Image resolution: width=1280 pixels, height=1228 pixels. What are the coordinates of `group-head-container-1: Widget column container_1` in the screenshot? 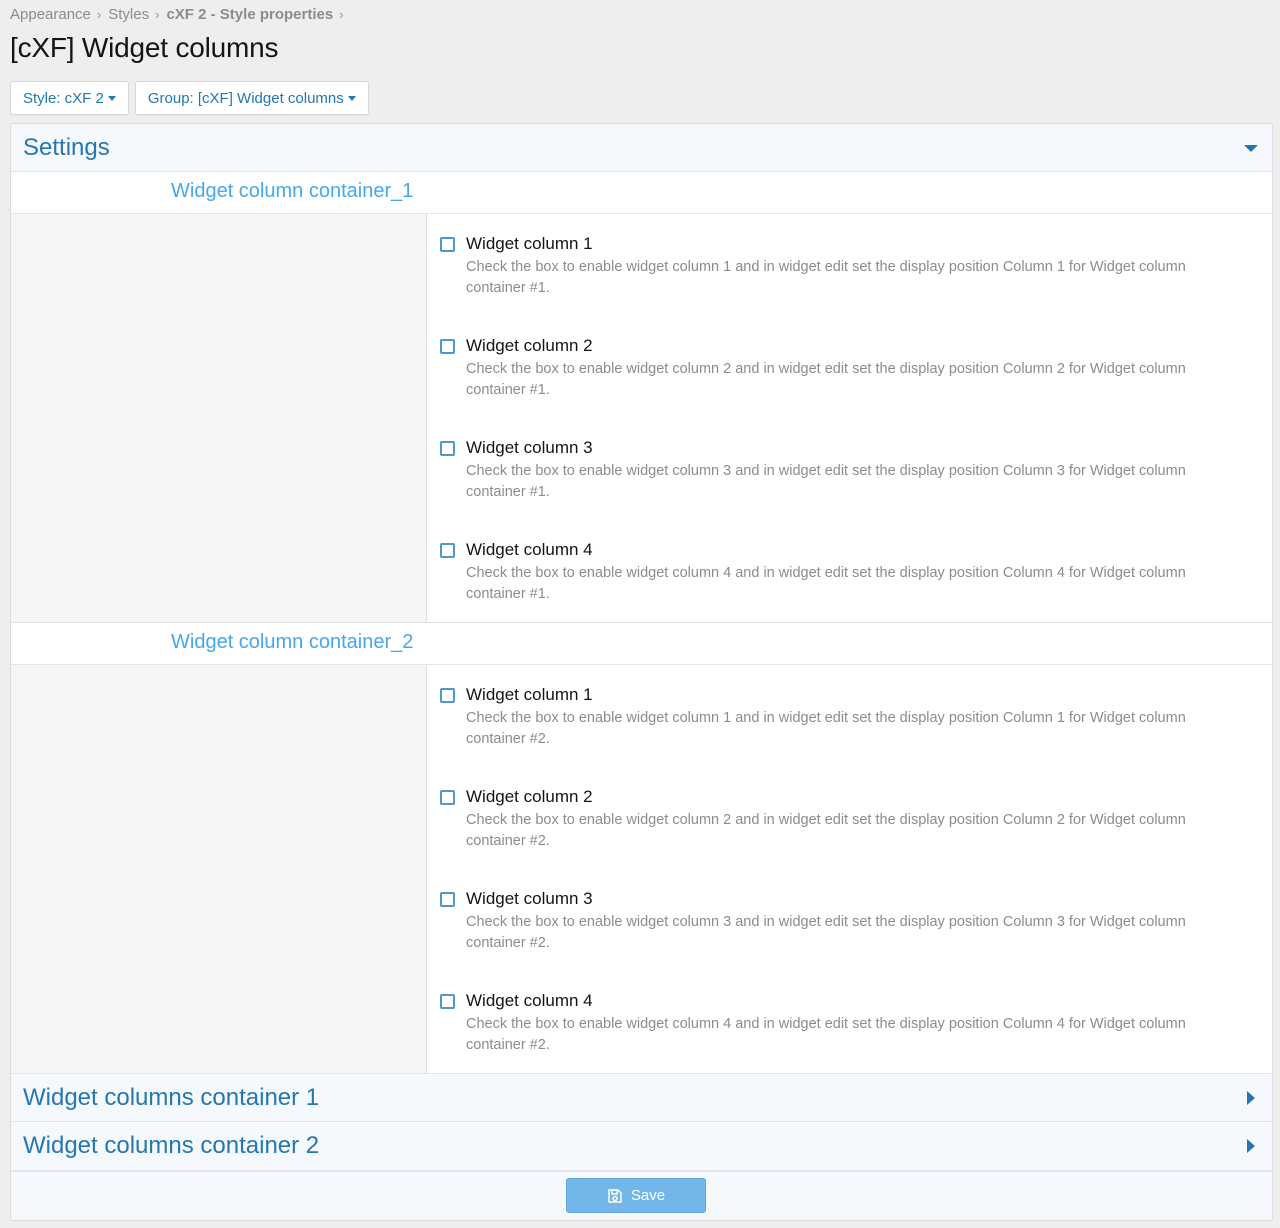 It's located at (641, 193).